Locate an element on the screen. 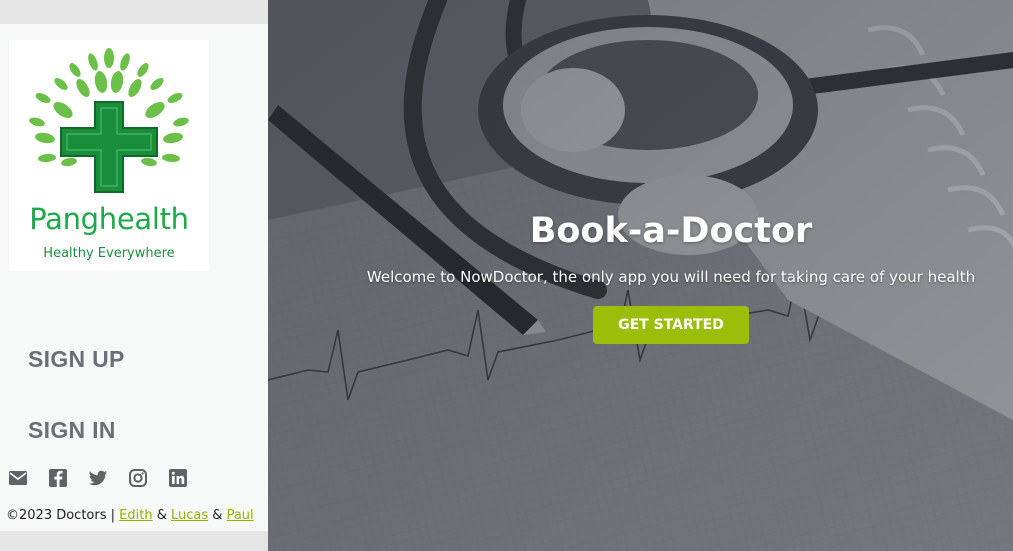 The width and height of the screenshot is (1013, 551). tree-cross-icon is located at coordinates (109, 120).